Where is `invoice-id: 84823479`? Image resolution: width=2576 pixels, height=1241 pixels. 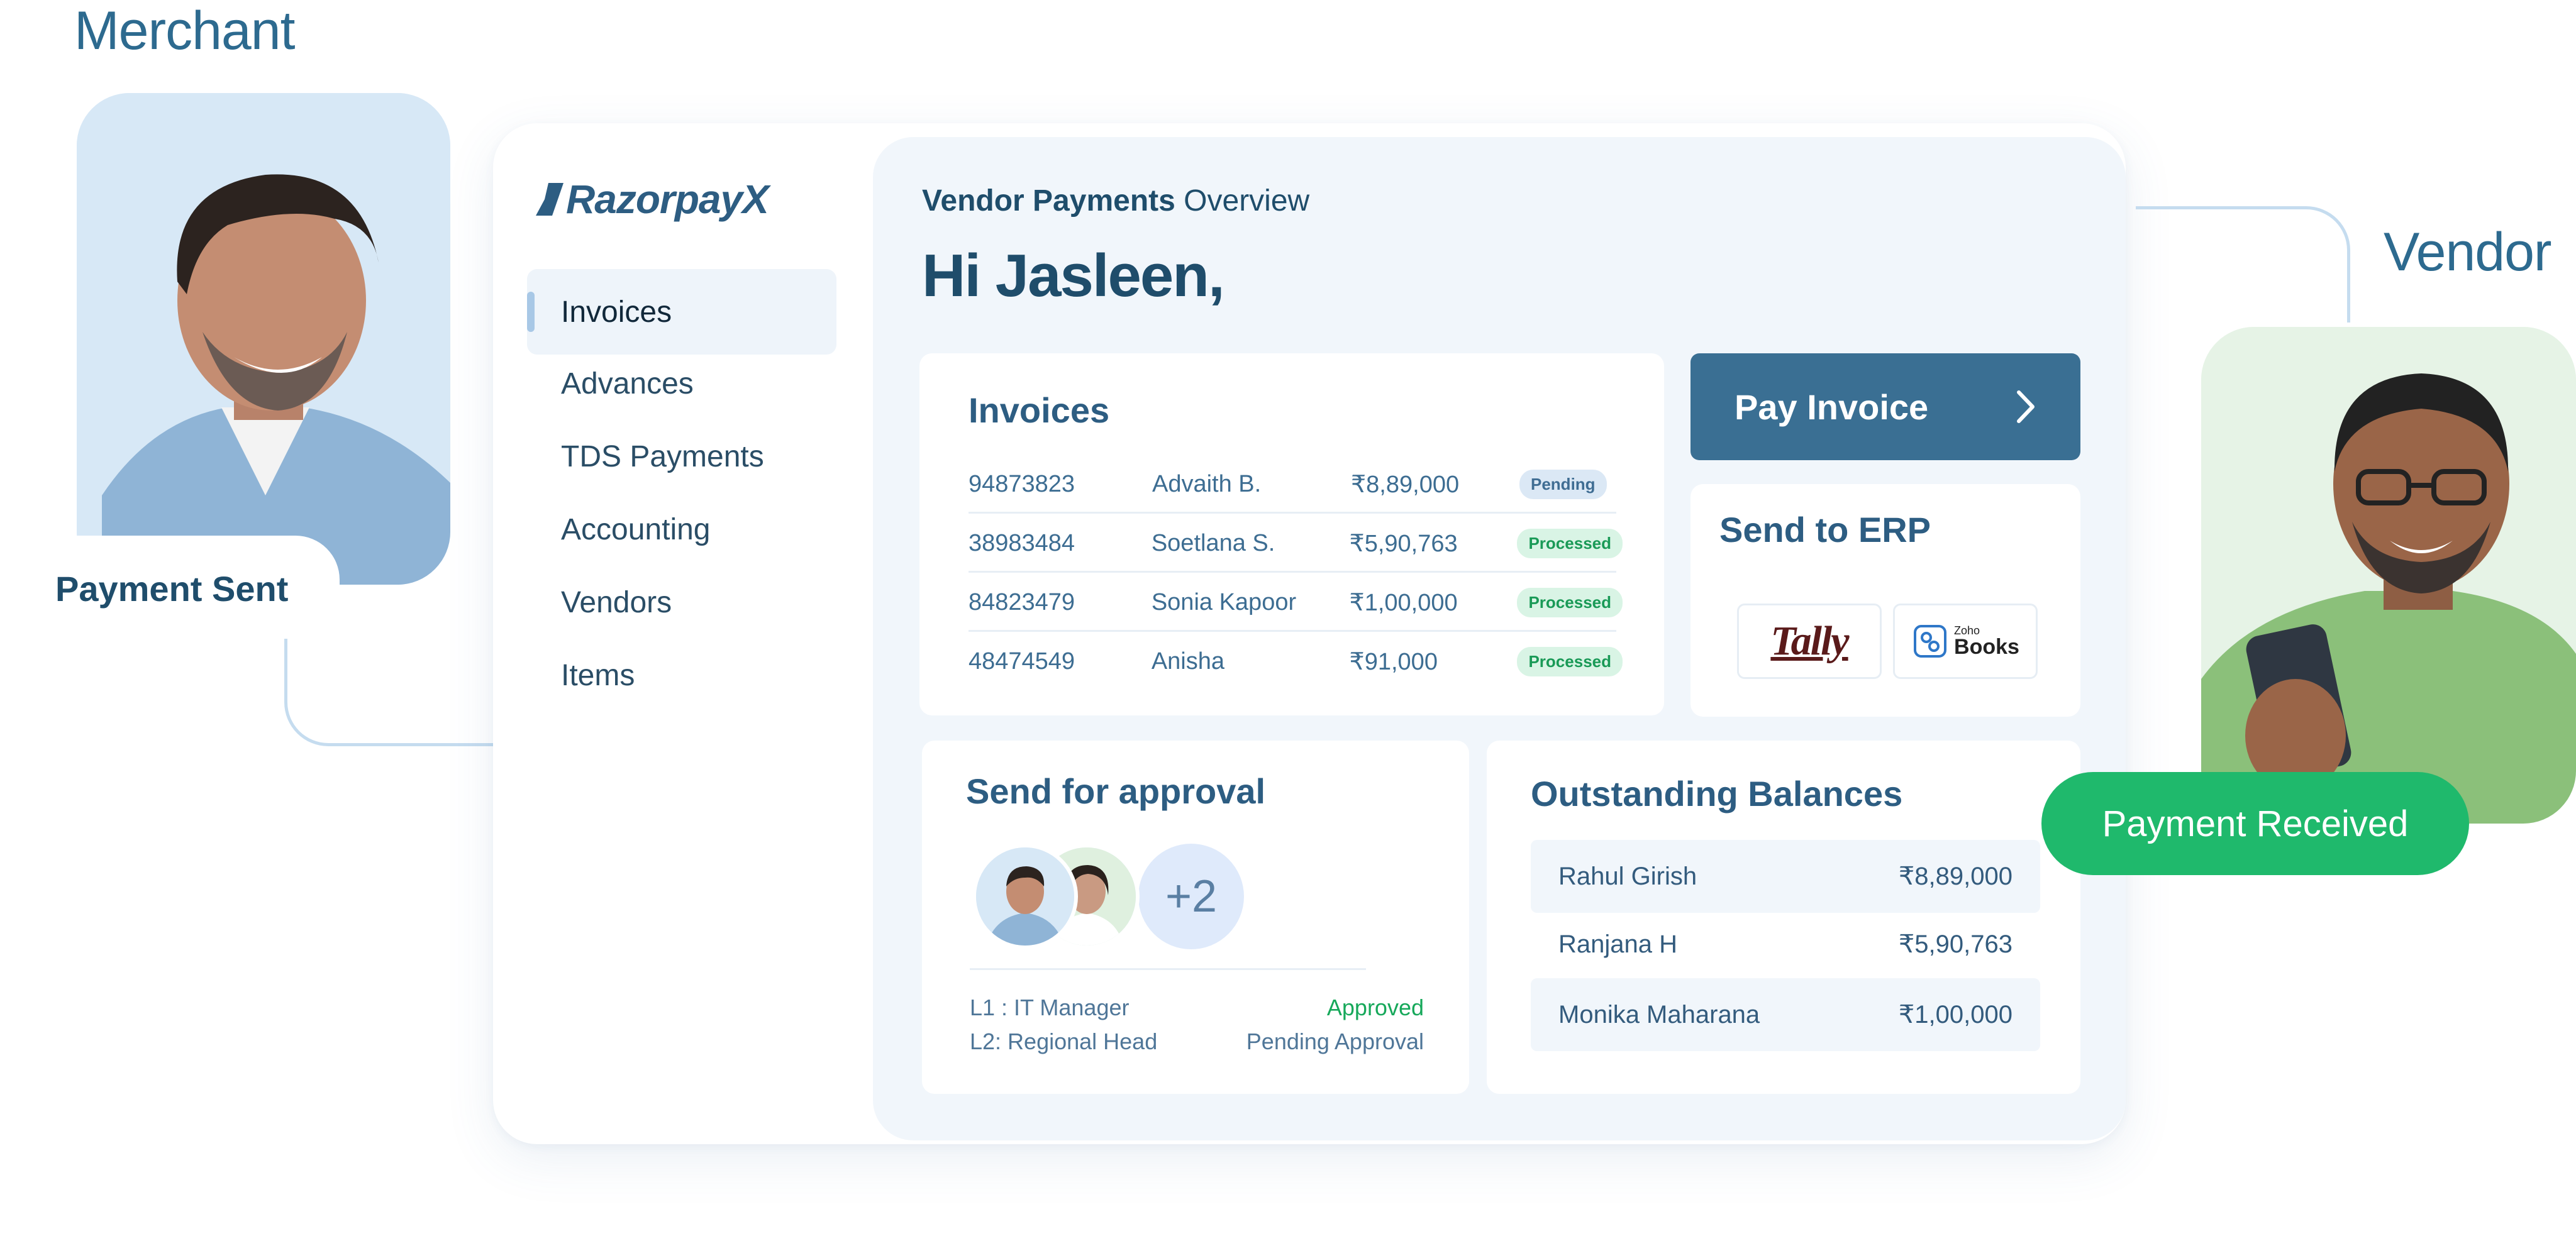
invoice-id: 84823479 is located at coordinates (1022, 601).